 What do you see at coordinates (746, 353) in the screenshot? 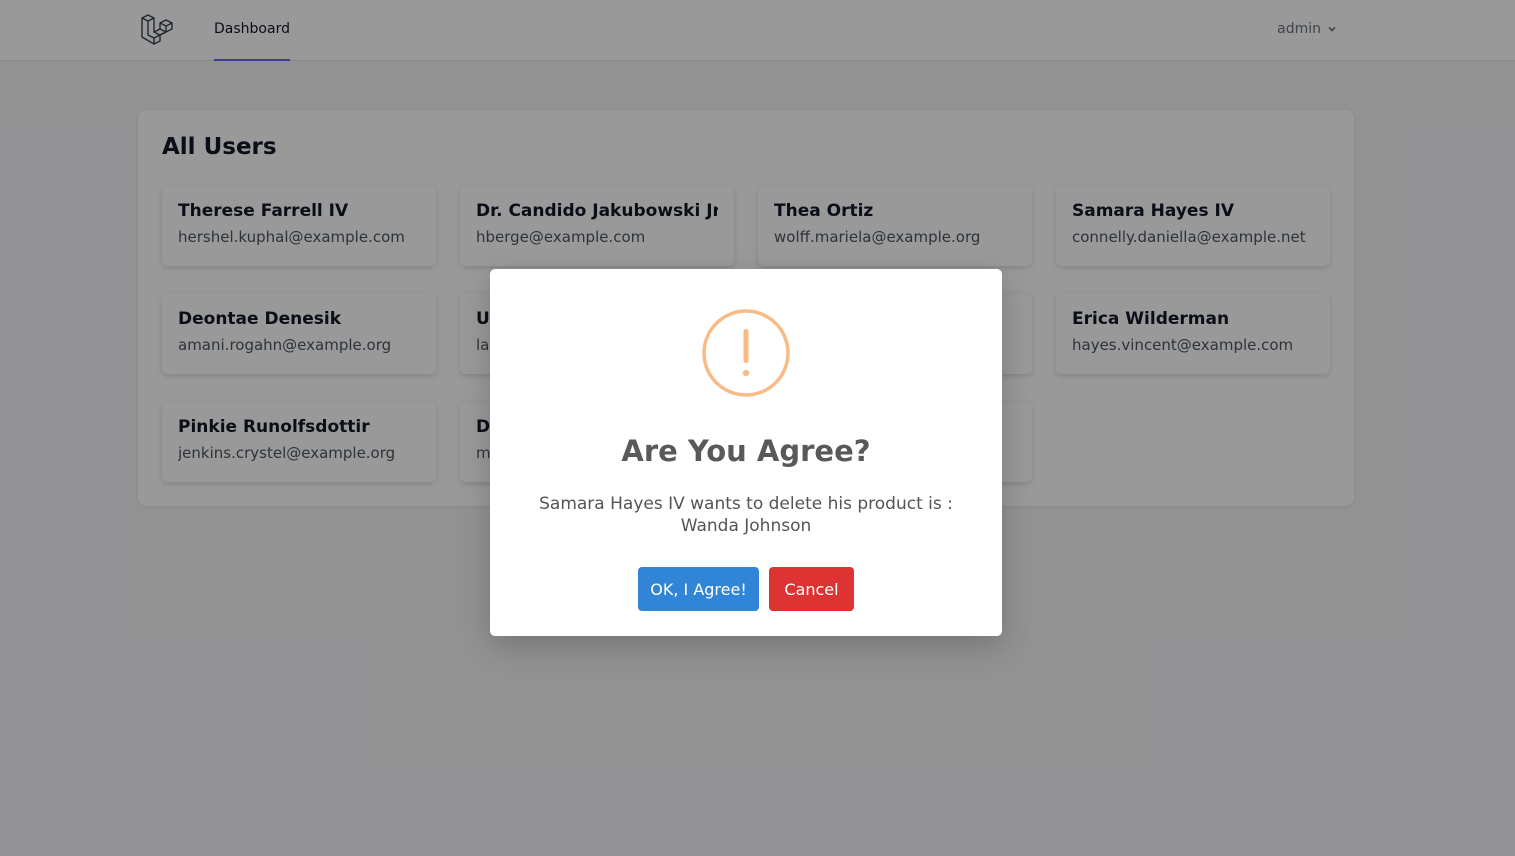
I see `warning-icon` at bounding box center [746, 353].